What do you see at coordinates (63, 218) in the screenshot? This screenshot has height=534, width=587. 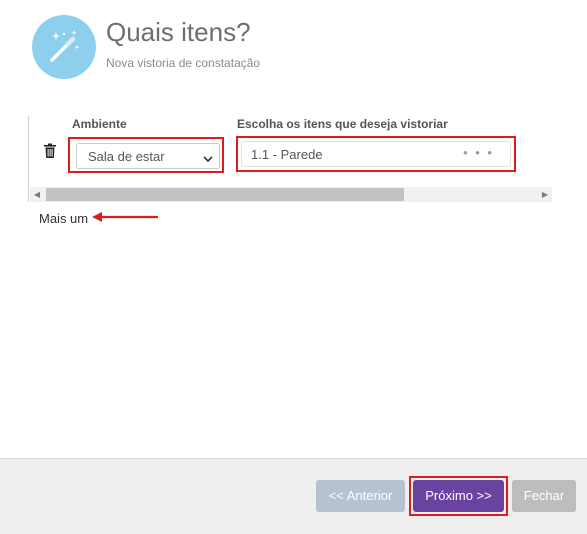 I see `add-more-link: Mais um` at bounding box center [63, 218].